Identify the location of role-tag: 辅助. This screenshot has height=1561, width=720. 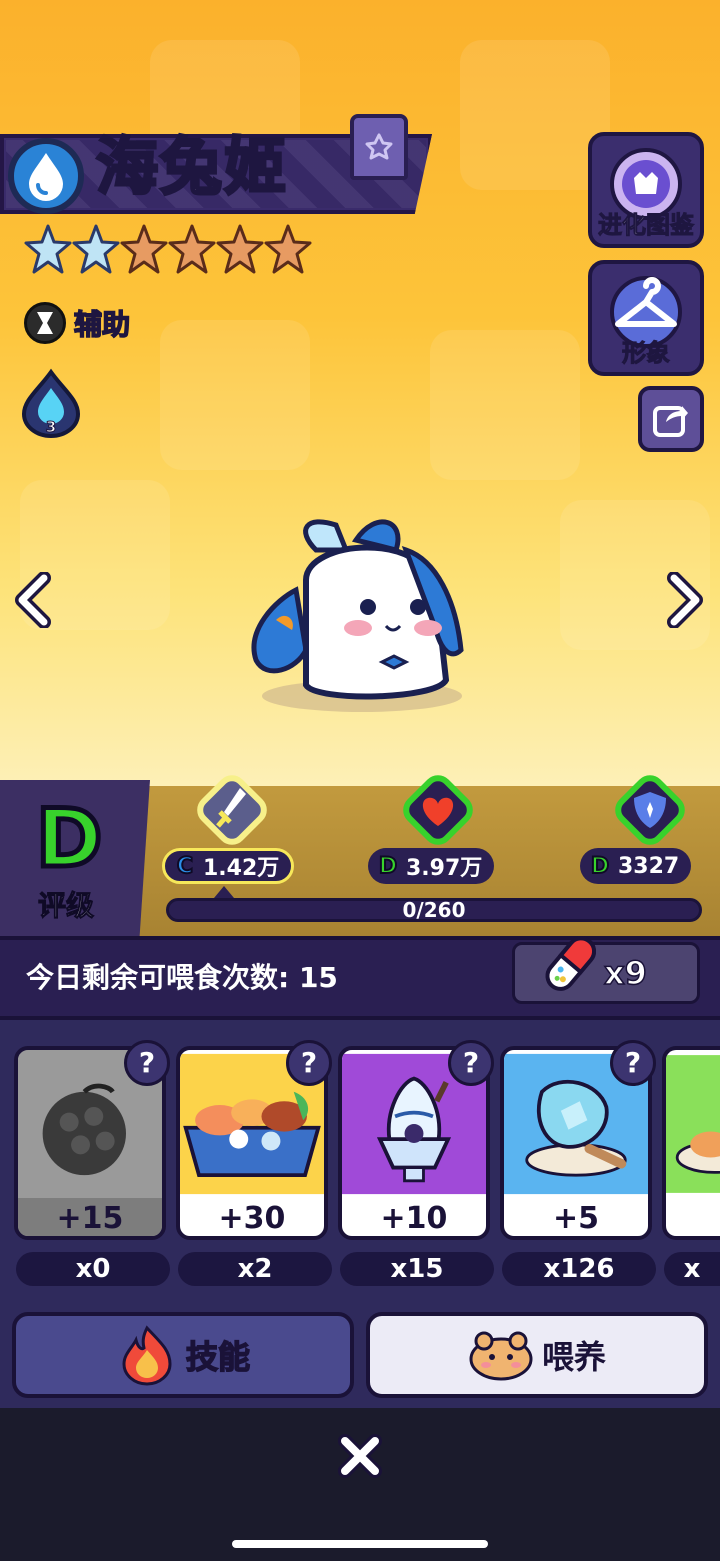
(77, 323).